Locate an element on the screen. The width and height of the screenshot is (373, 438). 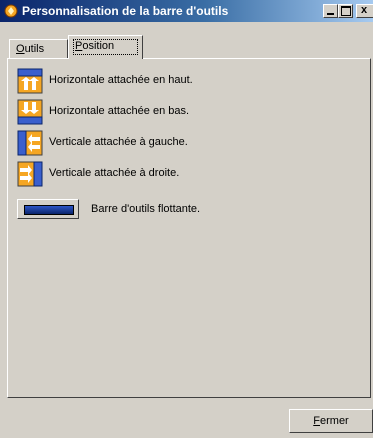
close-button-label: Fermer is located at coordinates (331, 421).